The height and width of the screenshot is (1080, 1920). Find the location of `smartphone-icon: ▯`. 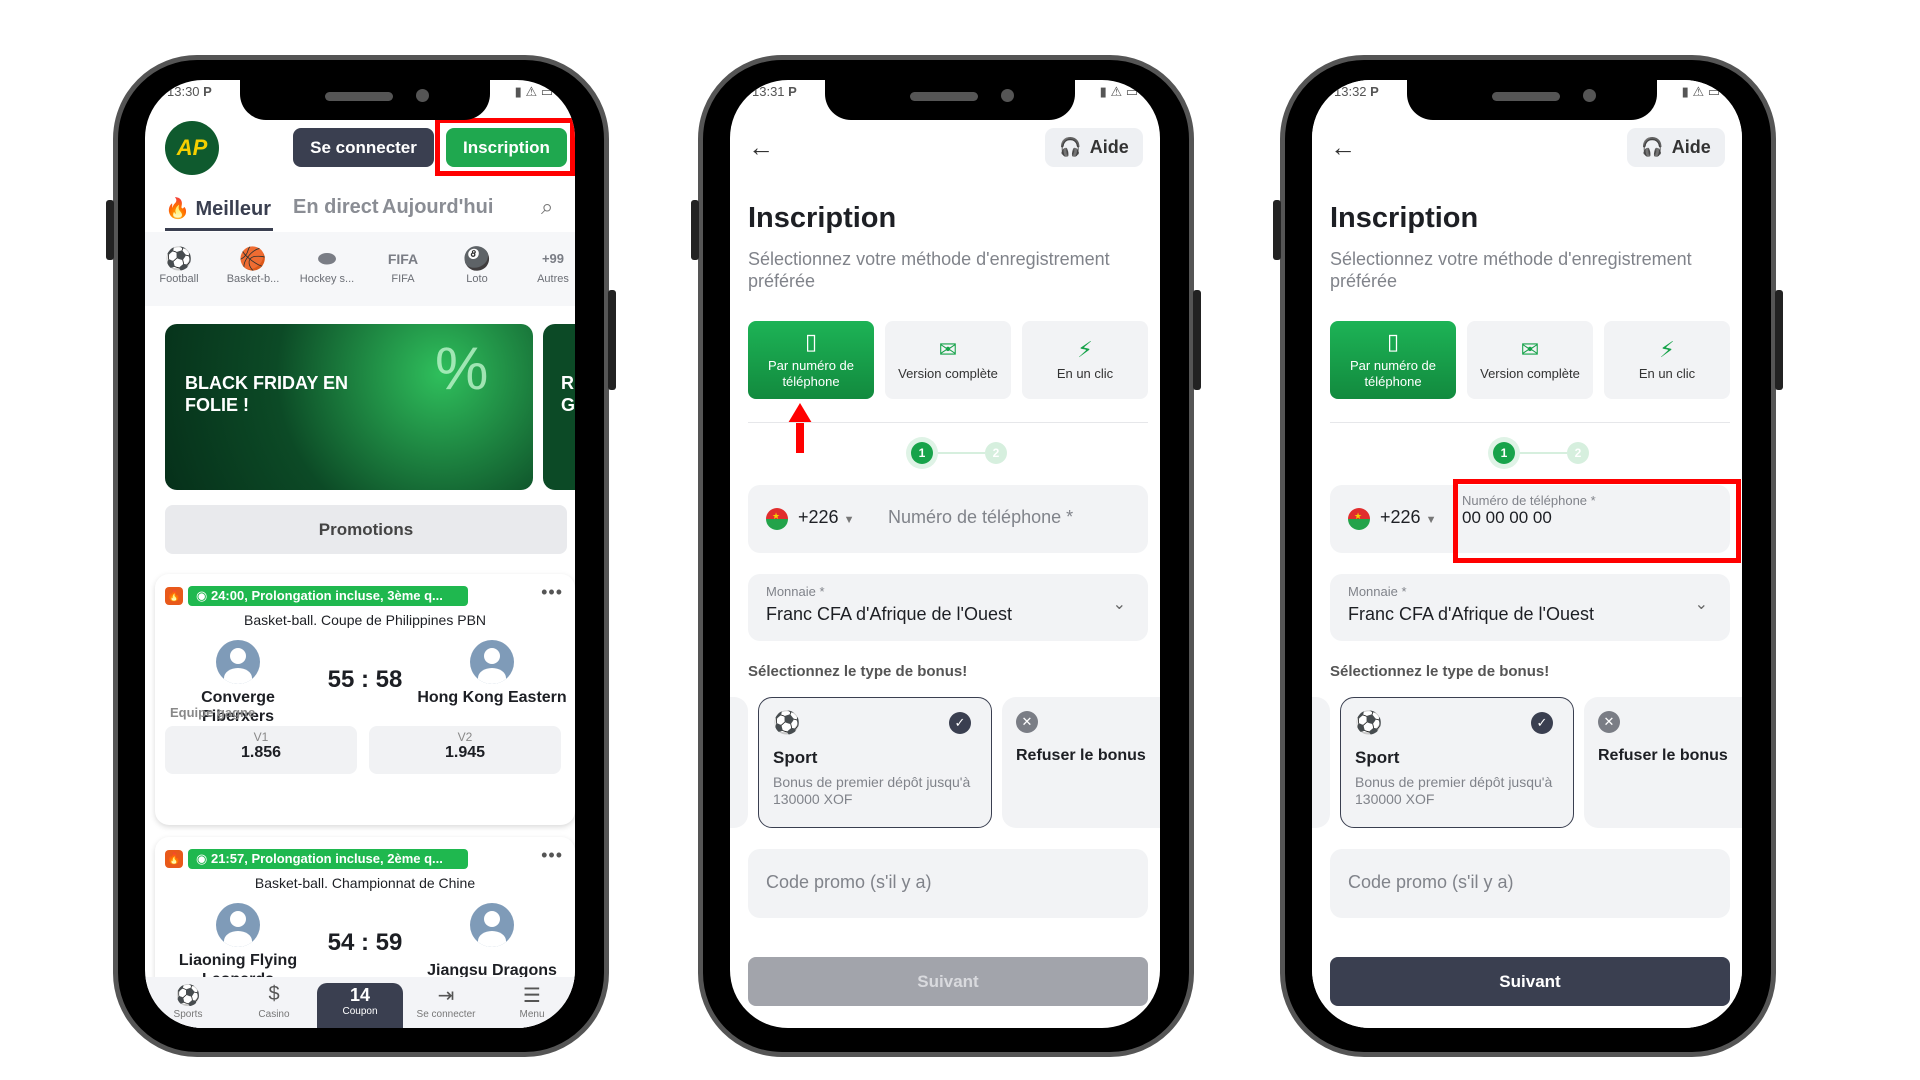

smartphone-icon: ▯ is located at coordinates (811, 341).